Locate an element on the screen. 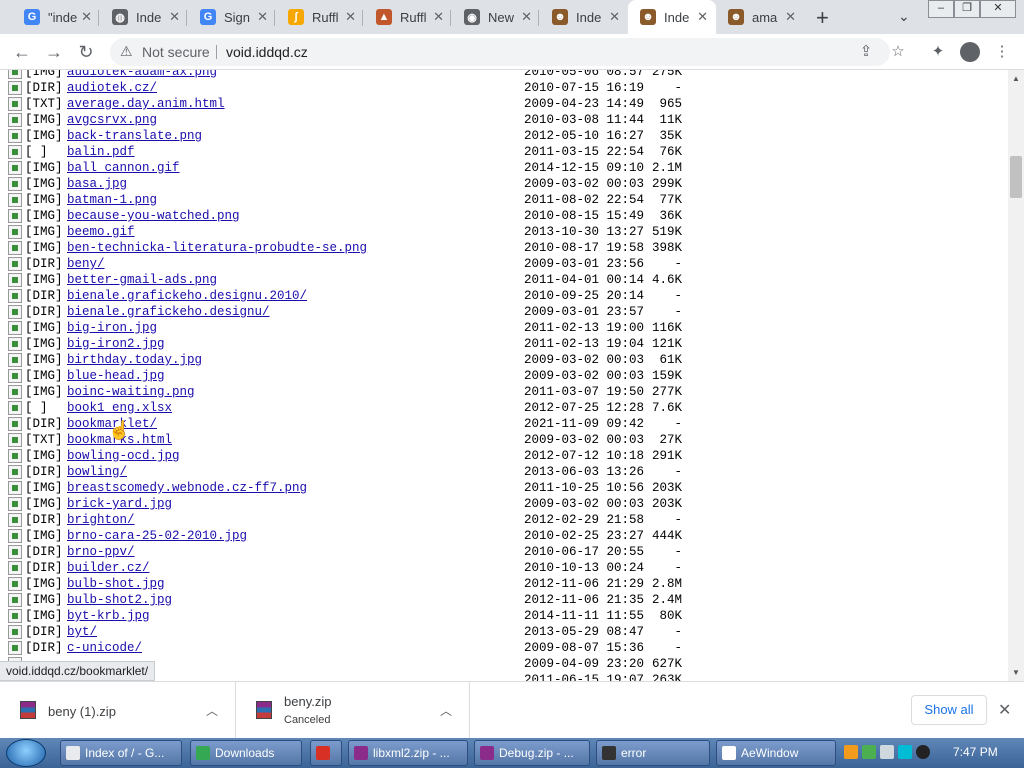 The width and height of the screenshot is (1024, 768). download-item: beny (1).zip ︿ is located at coordinates (118, 710).